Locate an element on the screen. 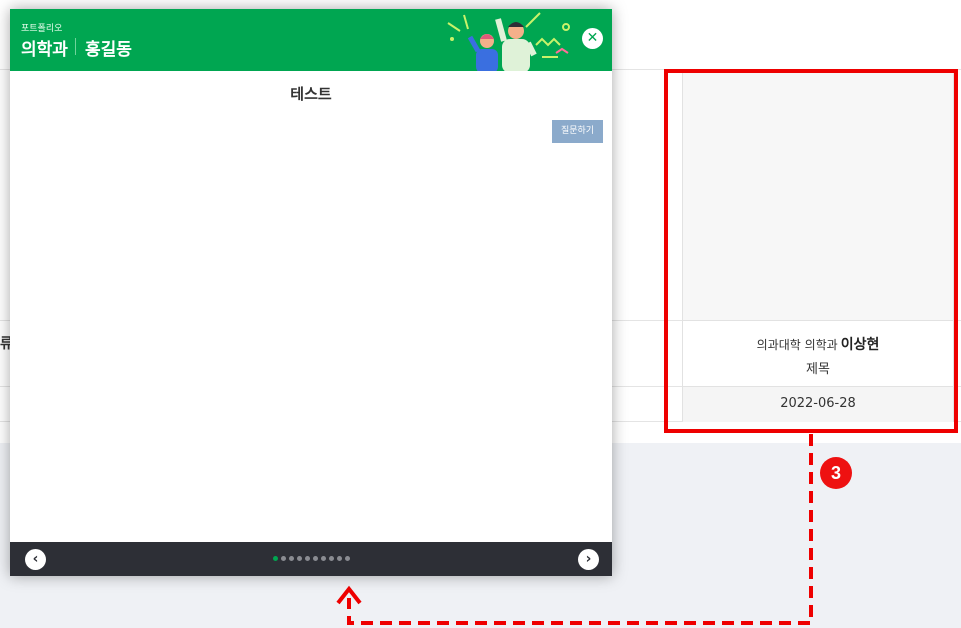  celebration-illustration is located at coordinates (508, 41).